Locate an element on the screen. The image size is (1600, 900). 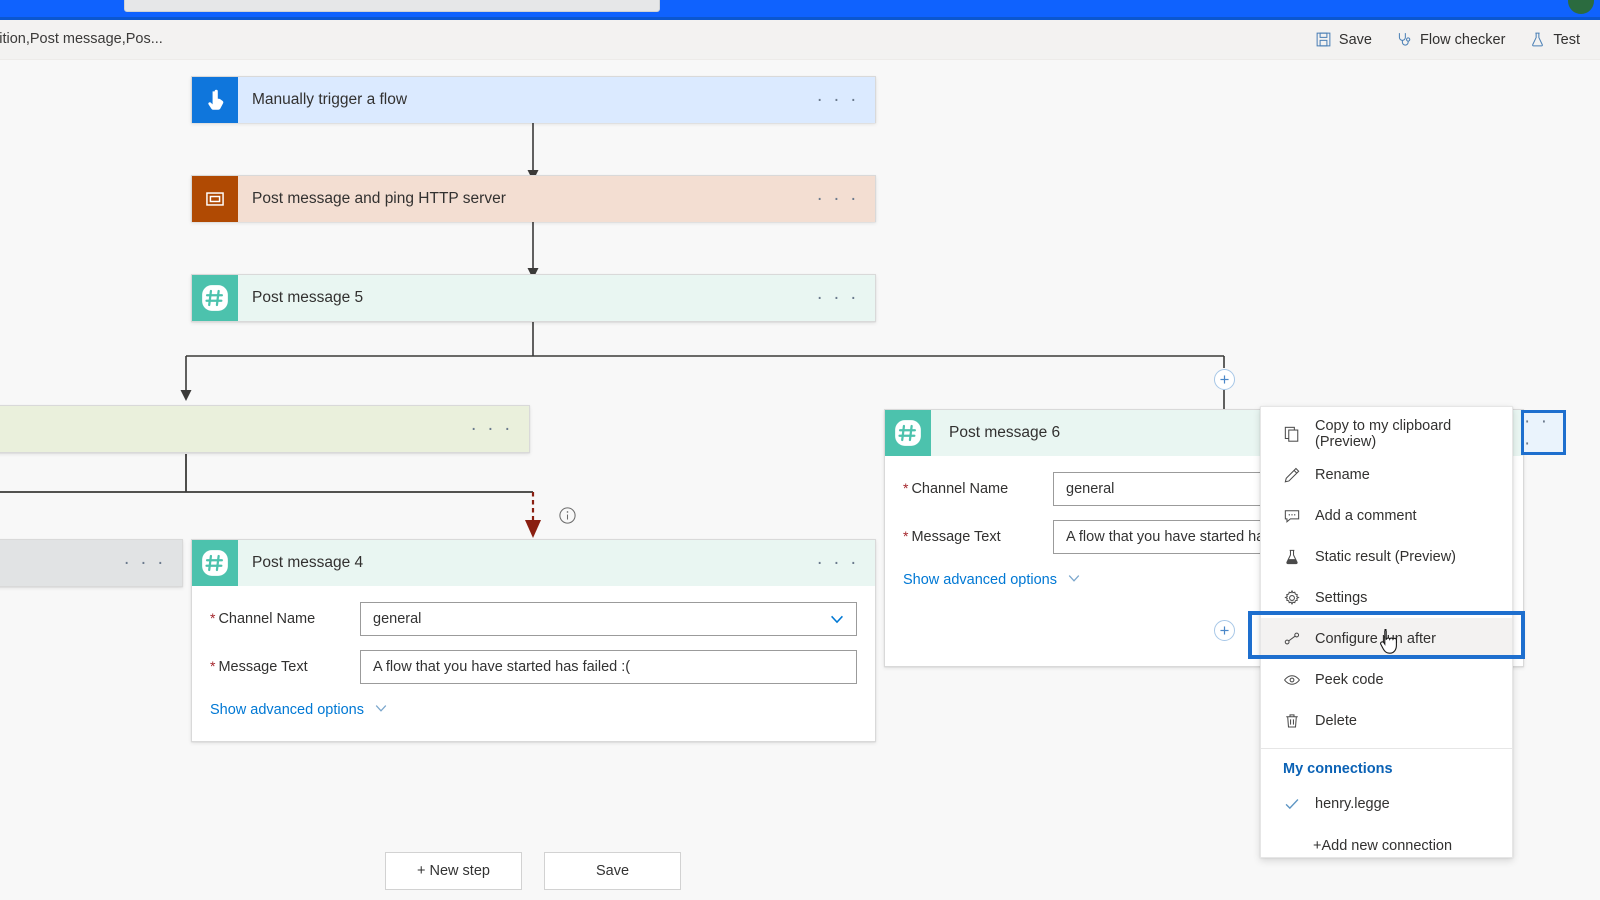
menu-item-label: Configure run after is located at coordinates (1375, 638).